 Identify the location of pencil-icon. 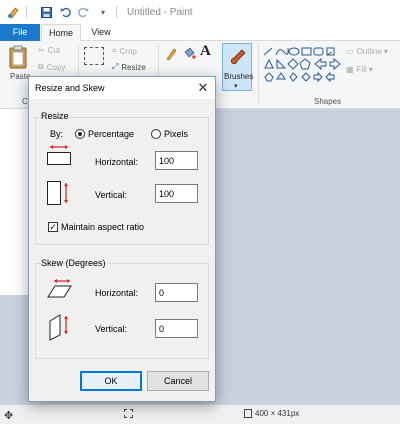
(171, 54).